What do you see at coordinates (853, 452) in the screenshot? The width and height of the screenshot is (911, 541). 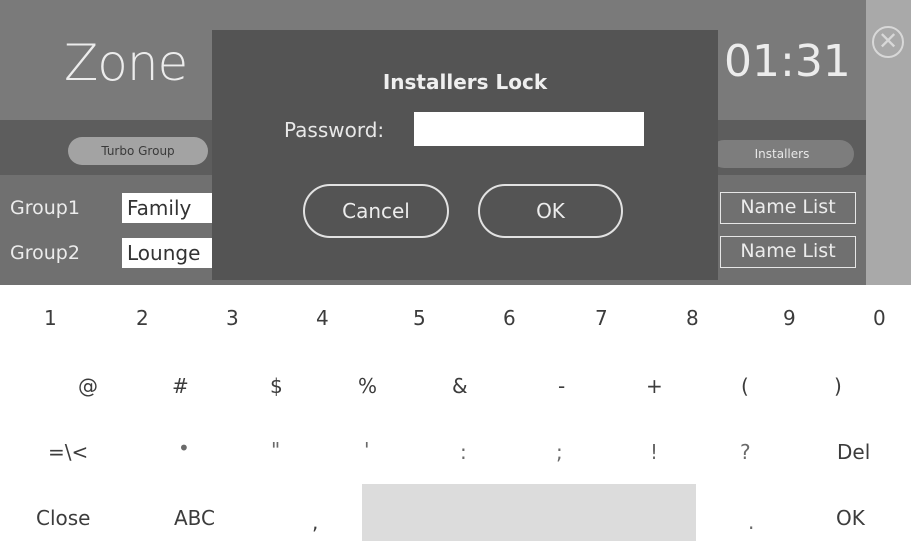 I see `key-delete: Del` at bounding box center [853, 452].